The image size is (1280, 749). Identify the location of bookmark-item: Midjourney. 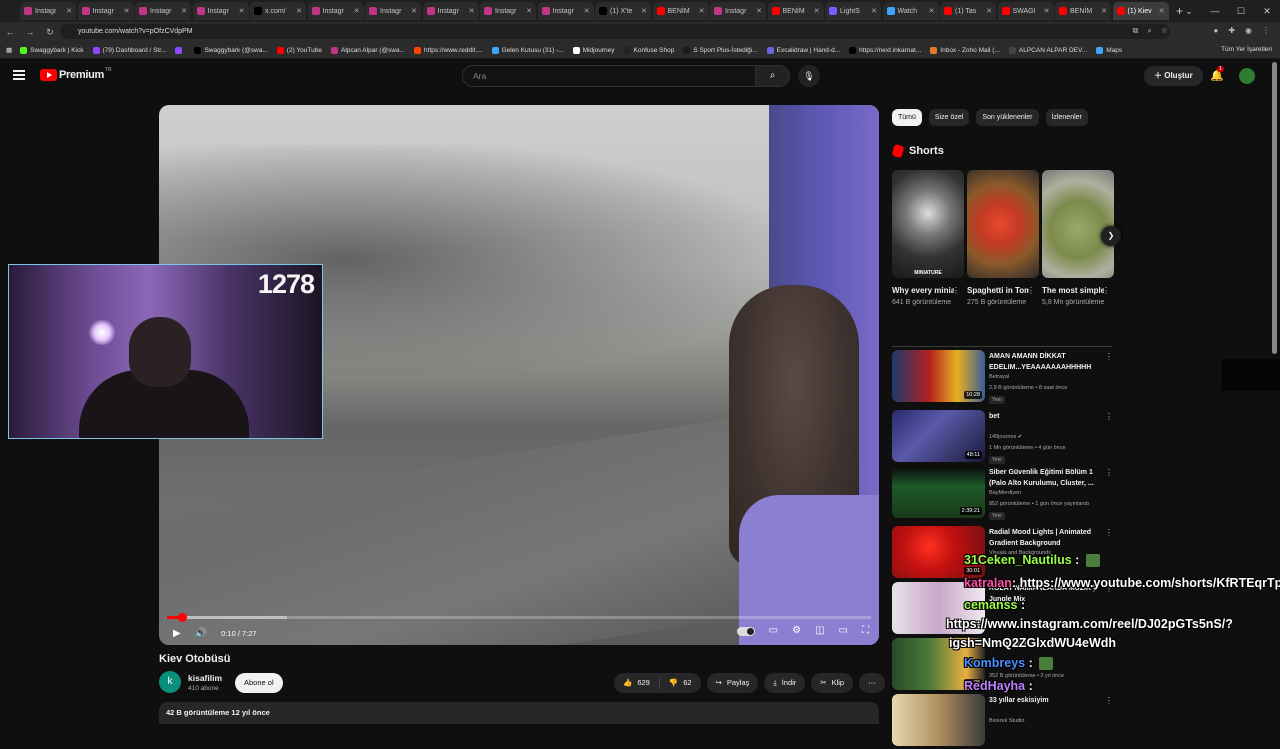
(593, 50).